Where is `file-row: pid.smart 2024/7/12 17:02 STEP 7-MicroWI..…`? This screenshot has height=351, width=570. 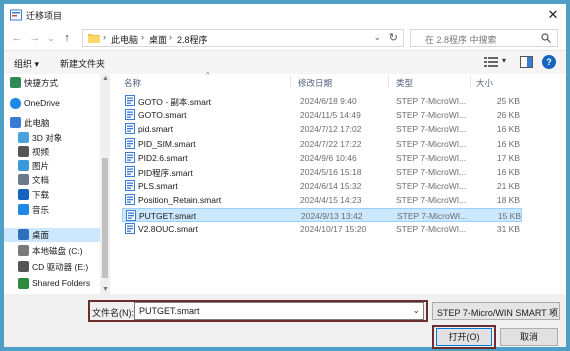 file-row: pid.smart 2024/7/12 17:02 STEP 7-MicroWI..… is located at coordinates (322, 129).